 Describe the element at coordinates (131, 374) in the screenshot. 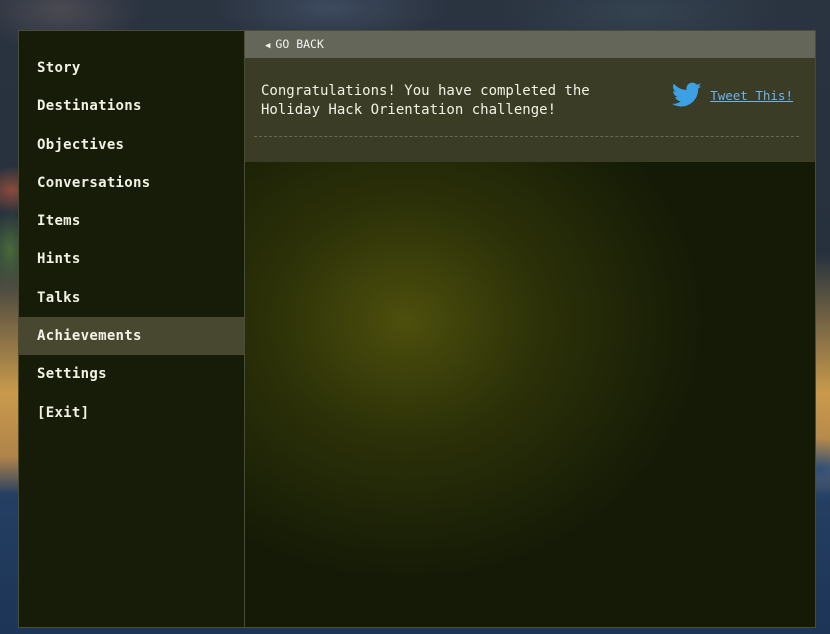

I see `sidebar-item-settings: Settings` at that location.